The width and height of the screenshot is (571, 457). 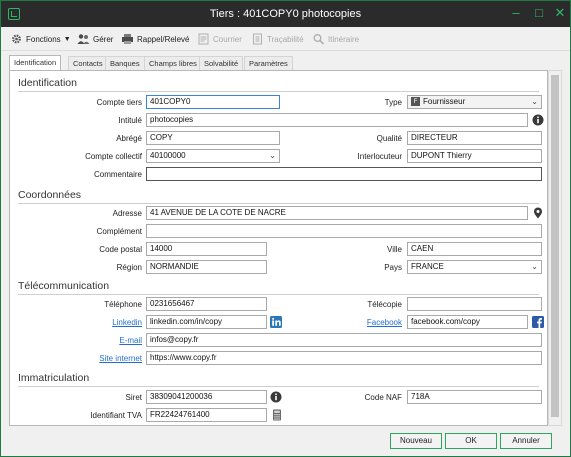 I want to click on section-immatriculation-title: Immatriculation, so click(x=54, y=378).